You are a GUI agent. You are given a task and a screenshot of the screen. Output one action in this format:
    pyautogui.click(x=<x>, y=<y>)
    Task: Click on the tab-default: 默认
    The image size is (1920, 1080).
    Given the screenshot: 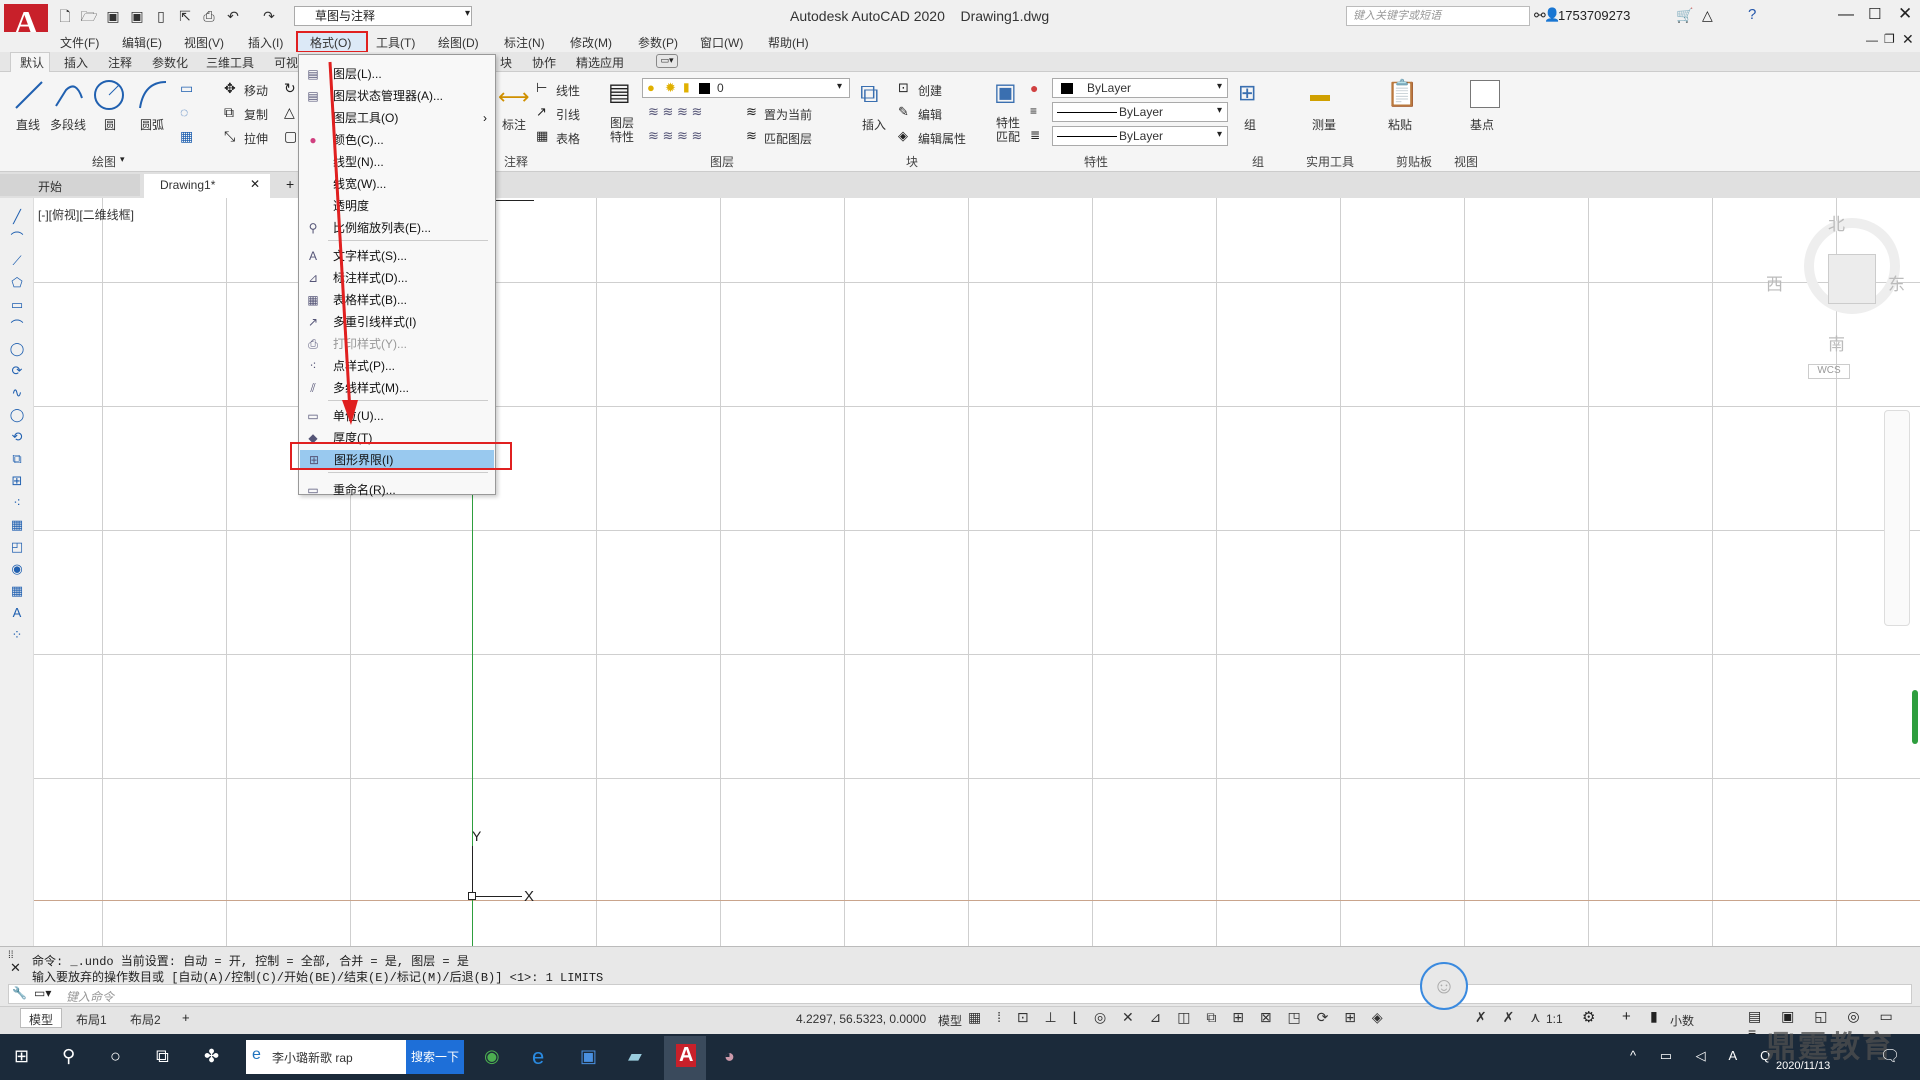 What is the action you would take?
    pyautogui.click(x=32, y=62)
    